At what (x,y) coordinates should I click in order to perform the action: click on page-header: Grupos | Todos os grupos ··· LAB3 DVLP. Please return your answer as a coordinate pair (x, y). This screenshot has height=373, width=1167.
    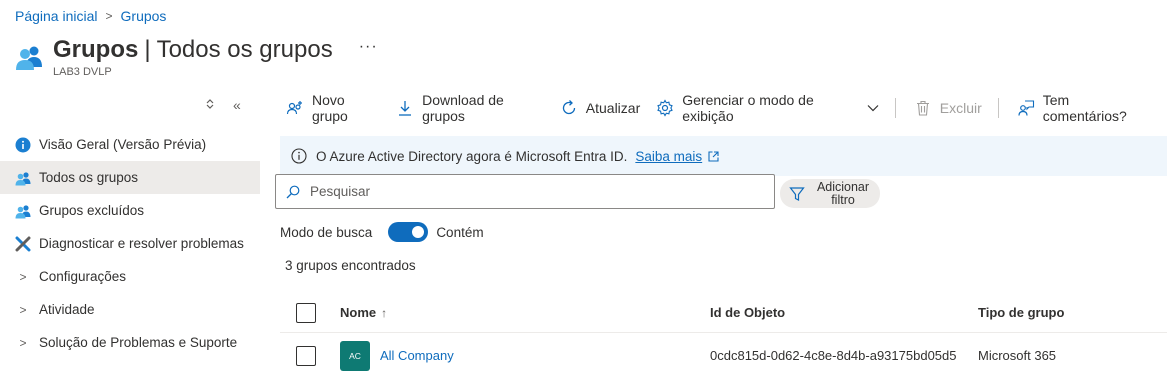
    Looking at the image, I should click on (196, 57).